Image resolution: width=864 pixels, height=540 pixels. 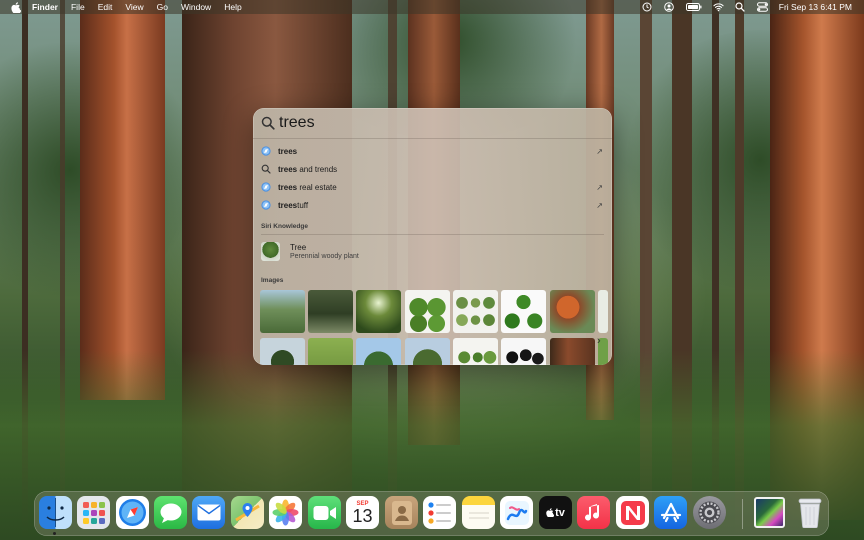 I want to click on suggestion-treestuff: treestuff ↗, so click(x=432, y=205).